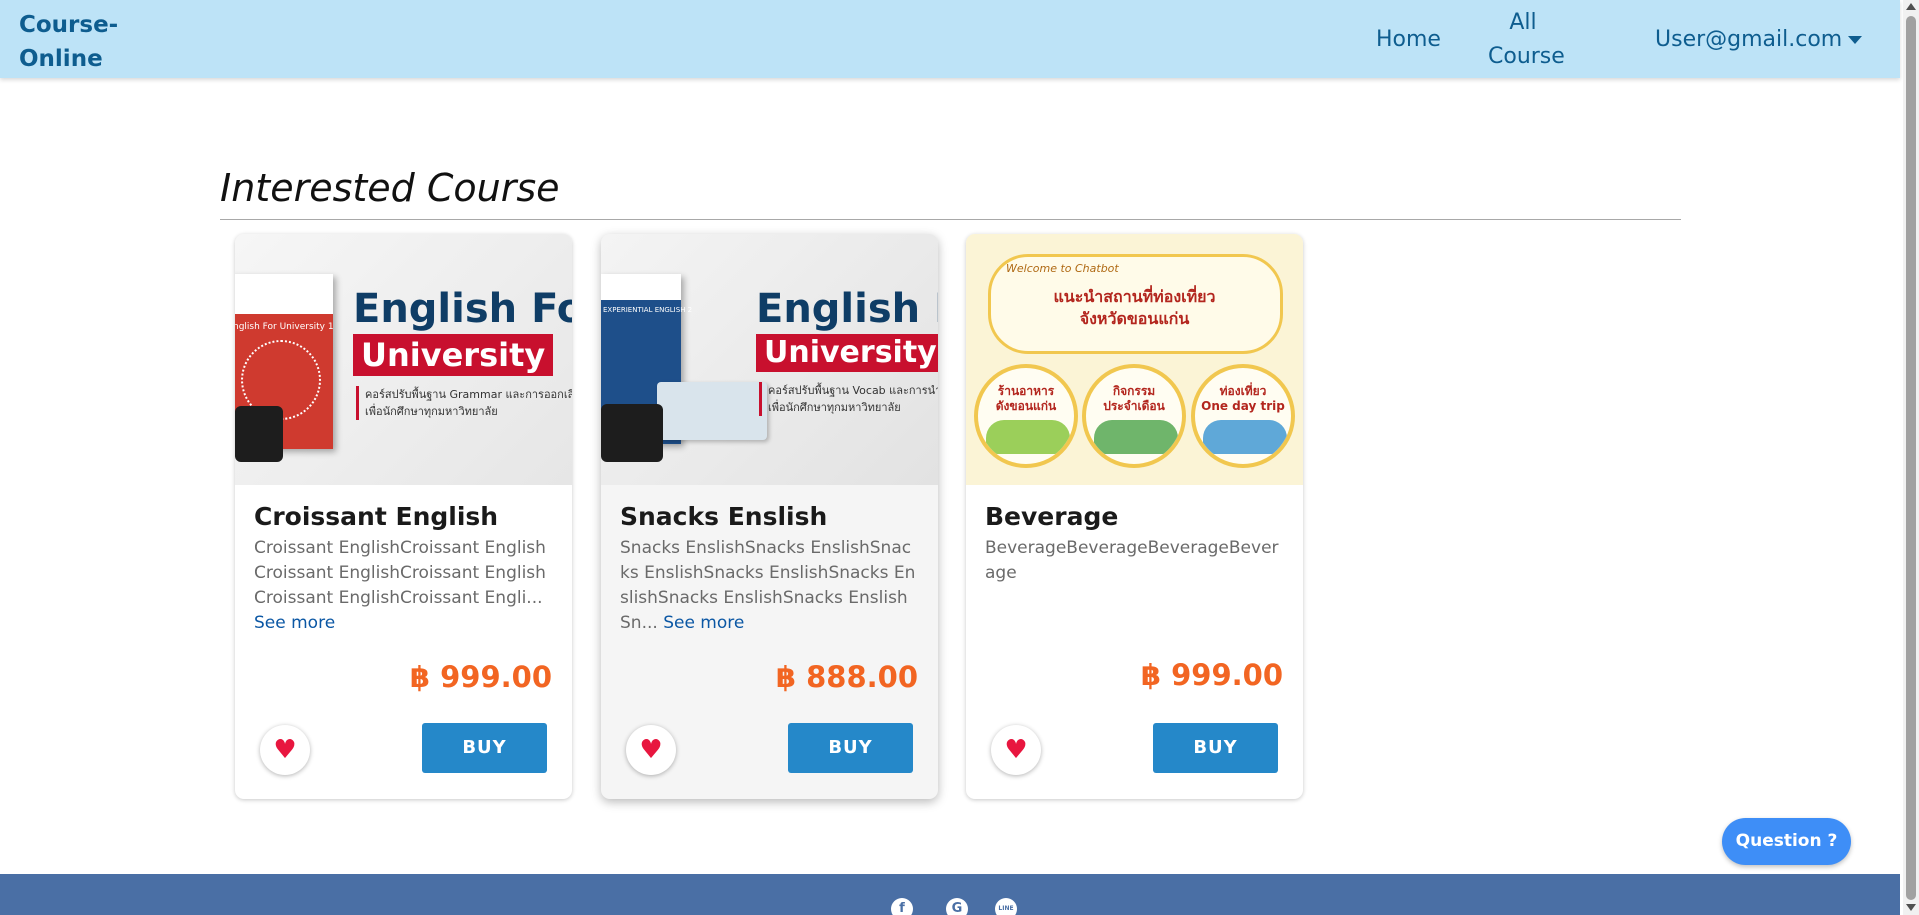 Image resolution: width=1919 pixels, height=915 pixels. Describe the element at coordinates (847, 353) in the screenshot. I see `banner-subheadline: University 2` at that location.